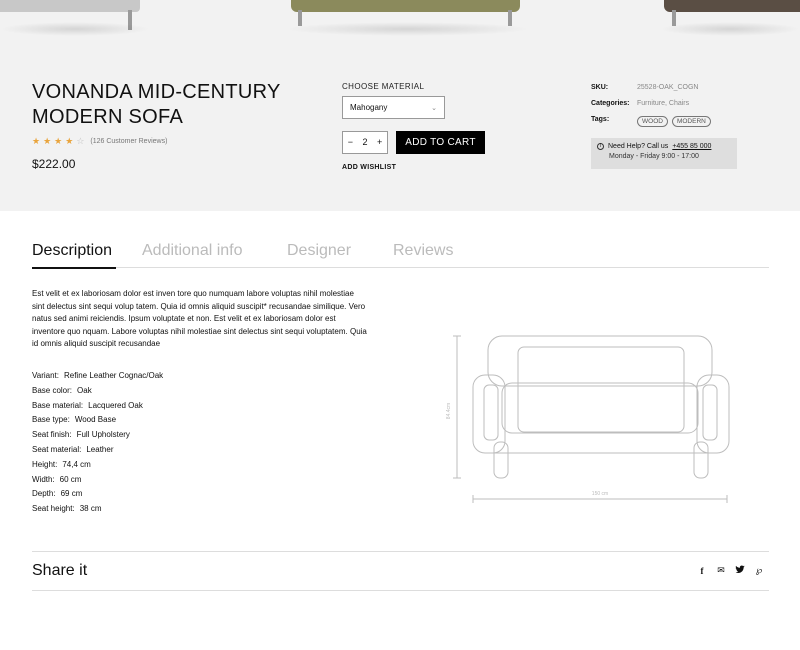 This screenshot has width=800, height=650. Describe the element at coordinates (654, 156) in the screenshot. I see `help-hours: Monday - Friday 9:00 - 17:00` at that location.